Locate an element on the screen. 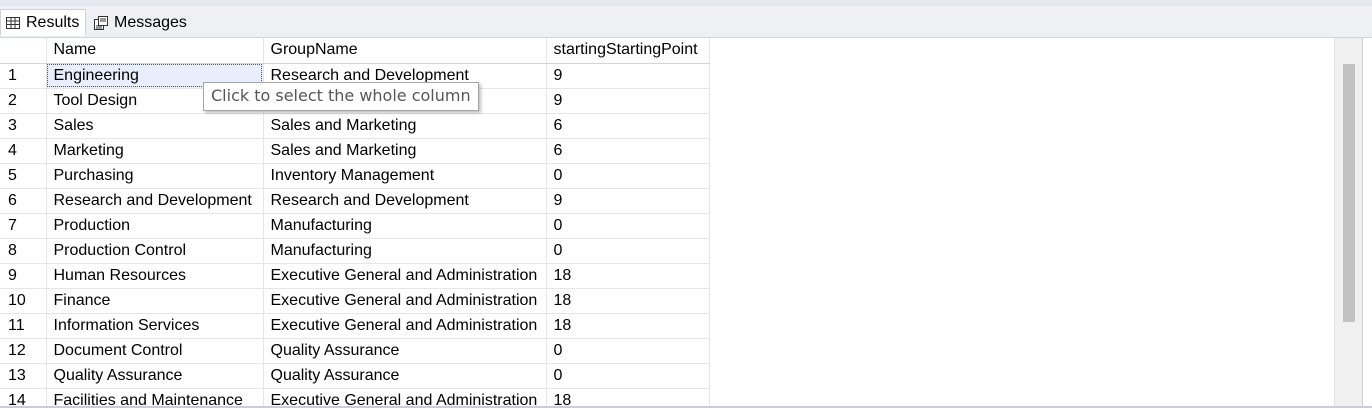  table-row: 4 Marketing Sales and Marketing 6 is located at coordinates (355, 151).